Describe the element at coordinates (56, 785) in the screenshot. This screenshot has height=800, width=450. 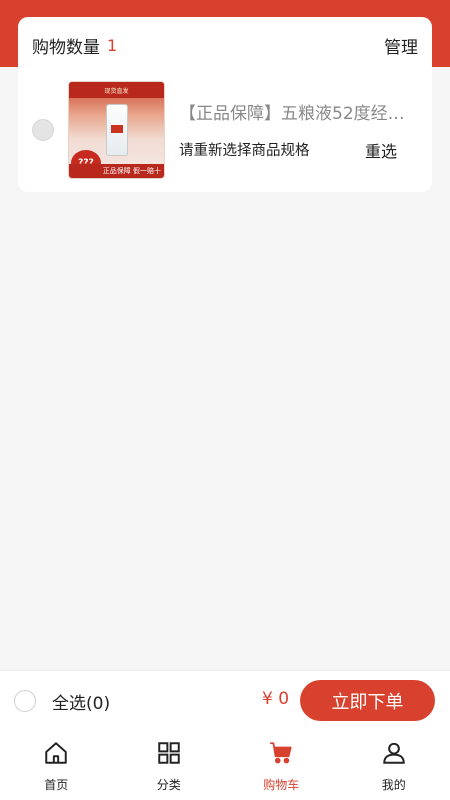
I see `tab-home-label: 首页` at that location.